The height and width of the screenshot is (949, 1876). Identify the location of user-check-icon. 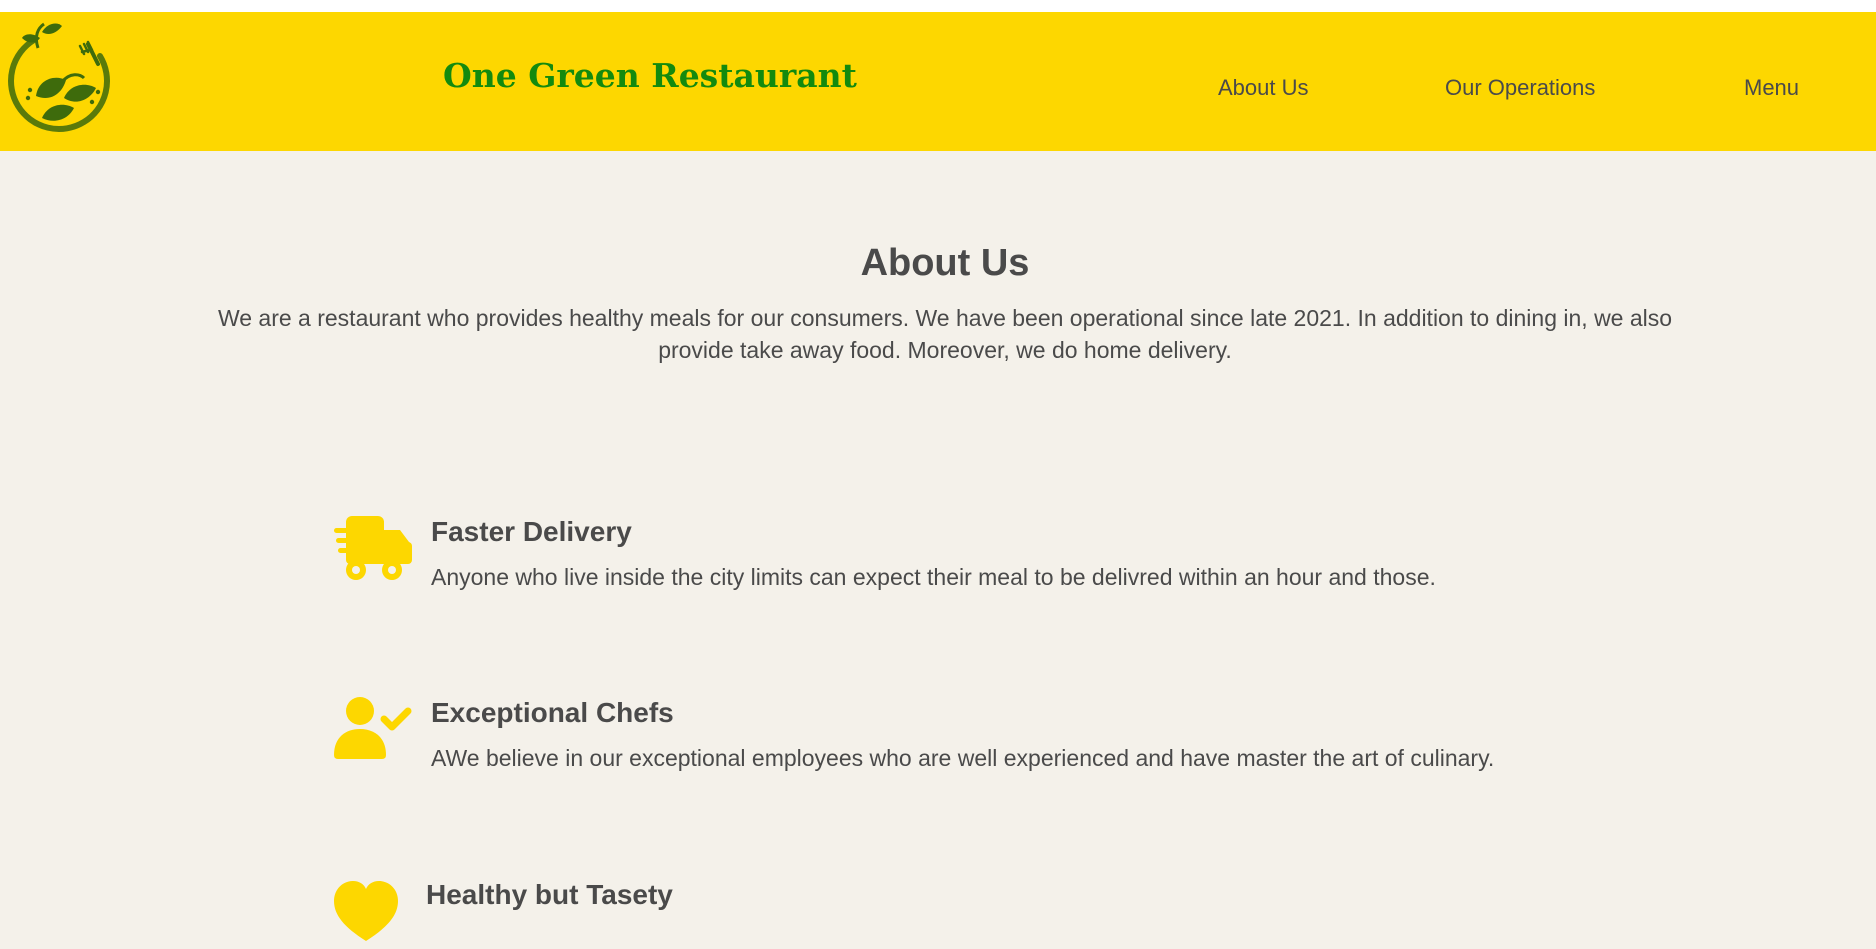
(373, 728).